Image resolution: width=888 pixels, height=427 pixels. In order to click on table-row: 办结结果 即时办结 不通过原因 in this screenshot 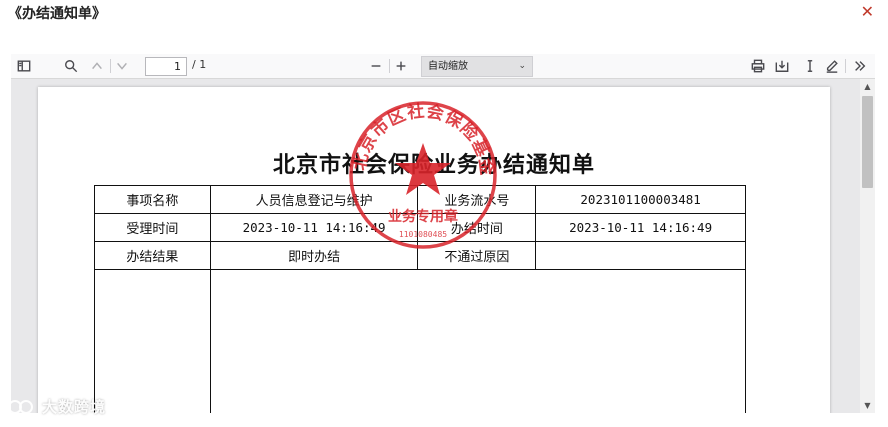, I will do `click(420, 255)`.